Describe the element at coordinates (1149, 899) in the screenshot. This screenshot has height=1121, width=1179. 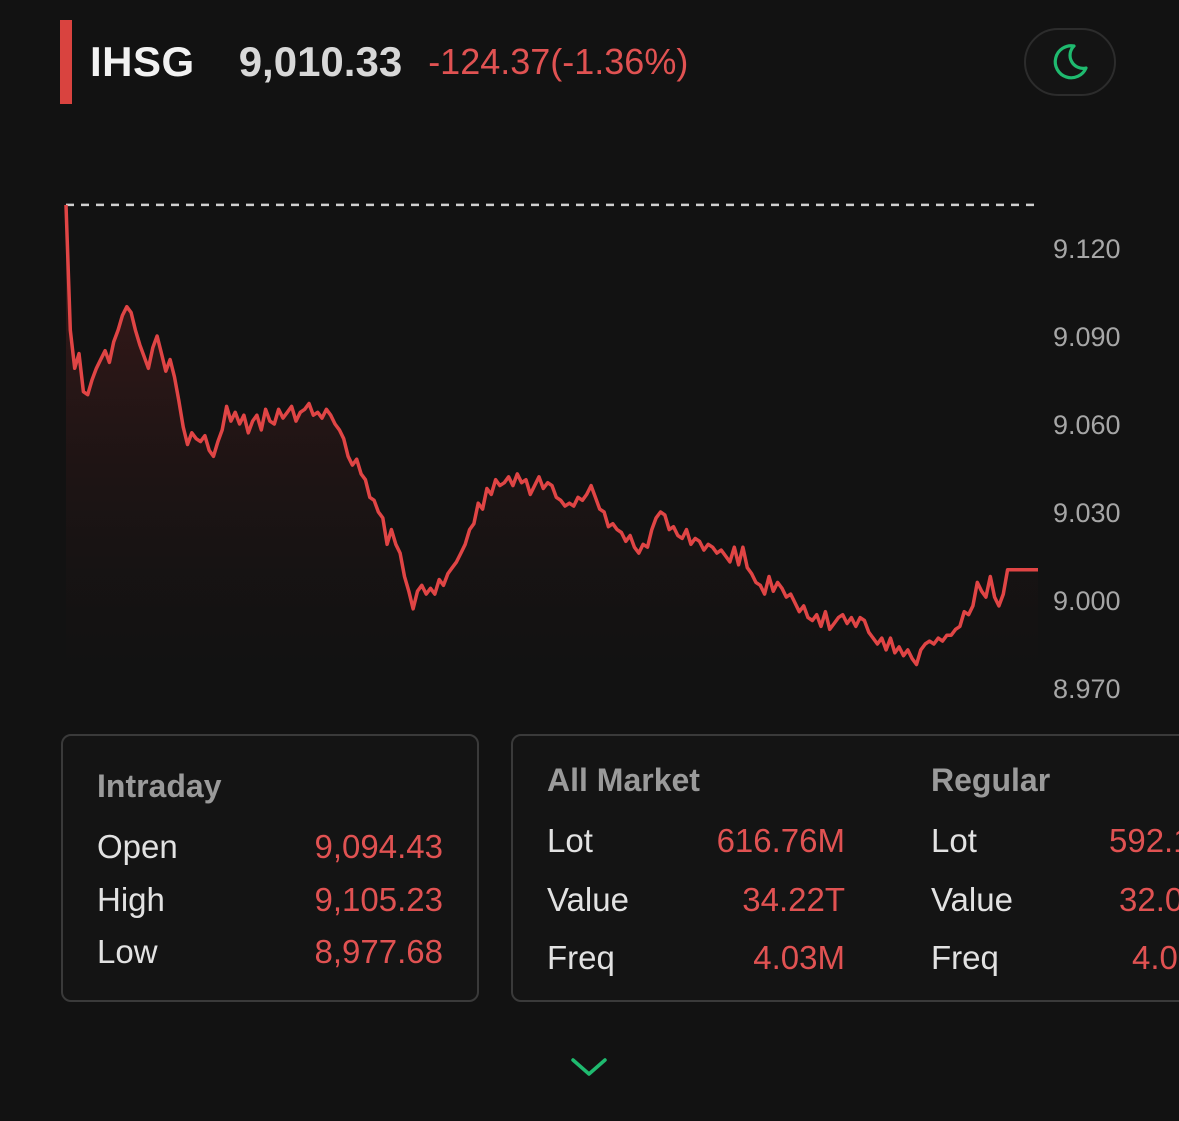
I see `regular-value-value: 32.0` at that location.